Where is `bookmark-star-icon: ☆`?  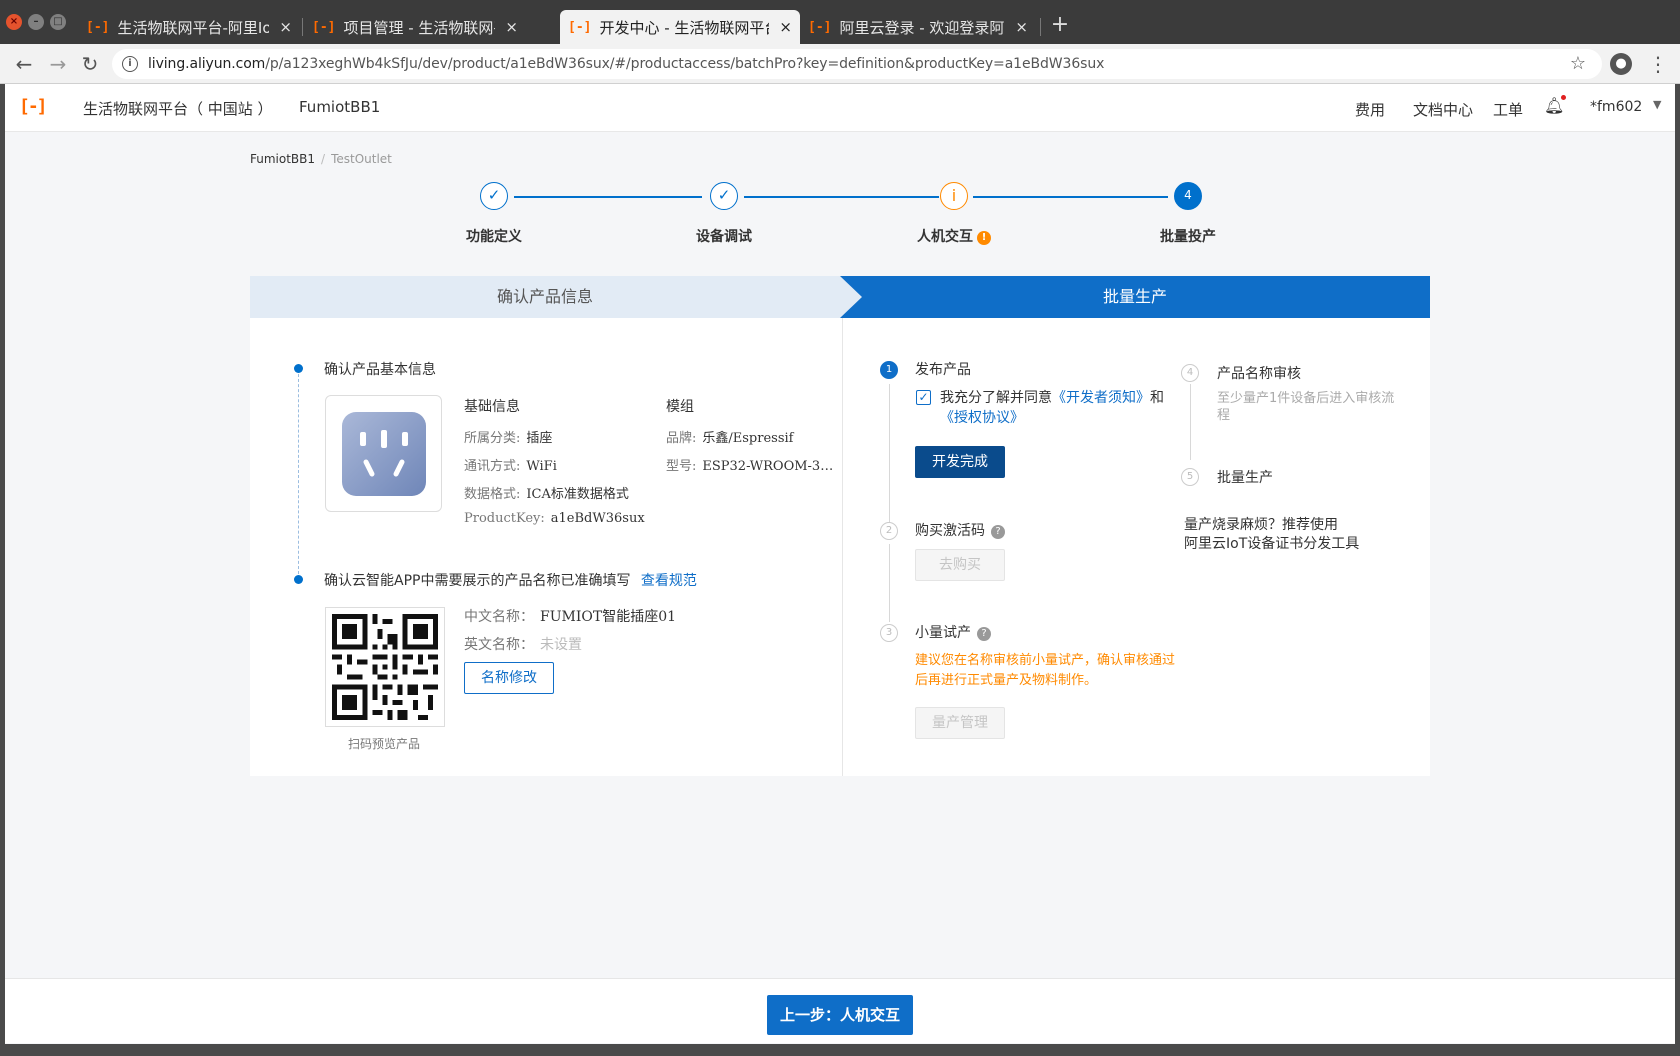 bookmark-star-icon: ☆ is located at coordinates (1578, 63).